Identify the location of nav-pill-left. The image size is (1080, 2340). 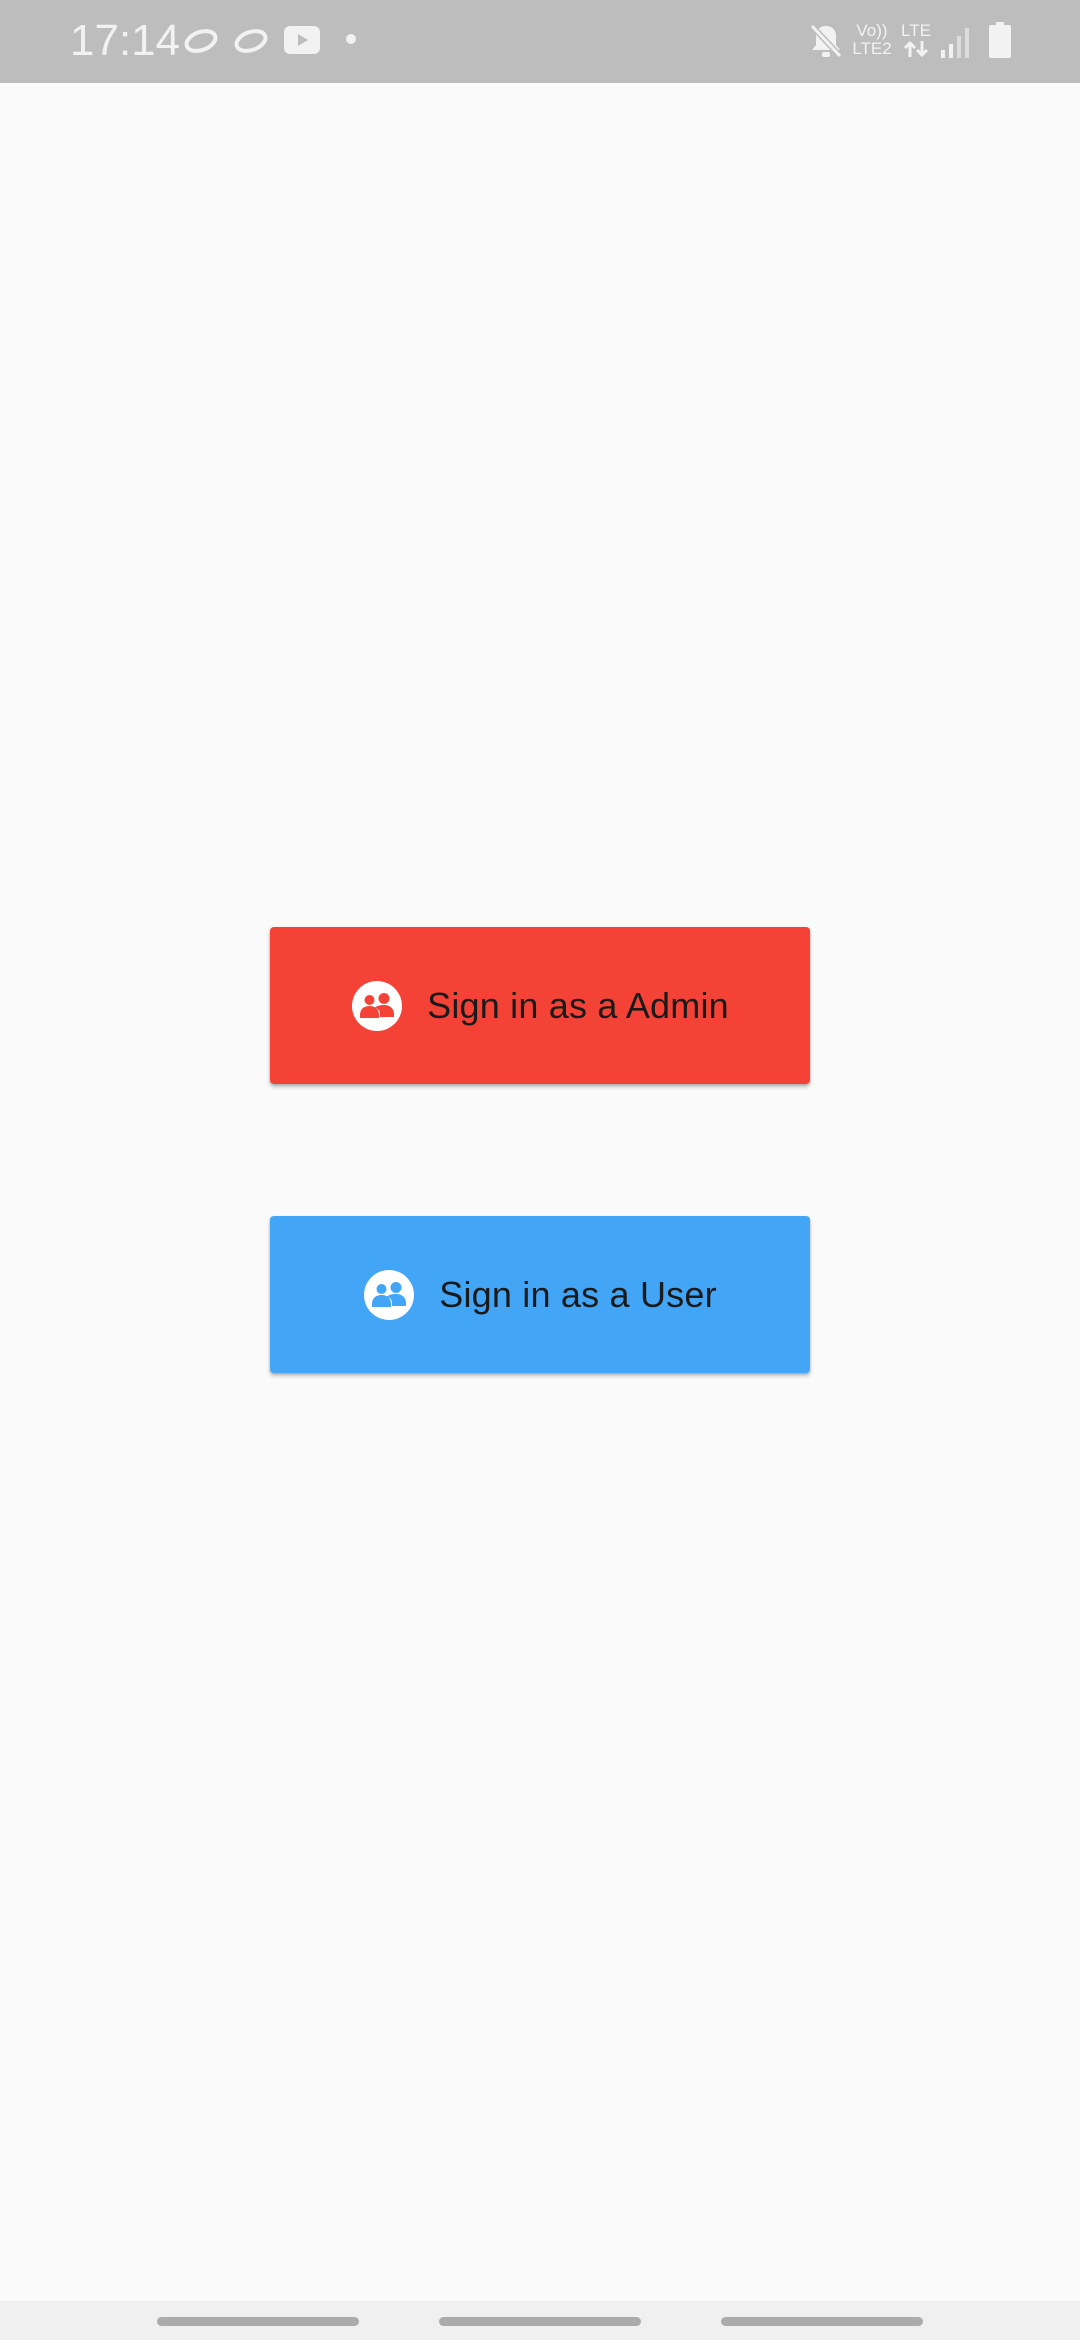
(258, 2321).